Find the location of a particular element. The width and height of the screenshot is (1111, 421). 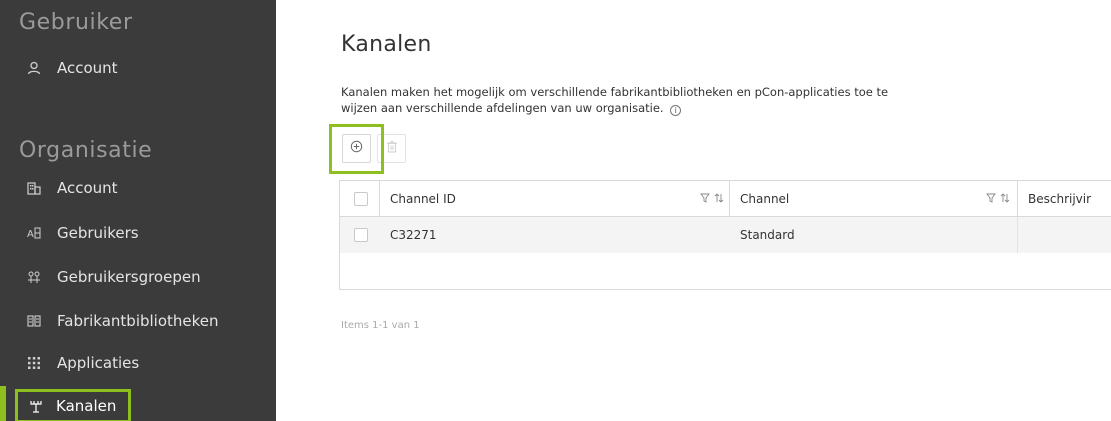

sidebar-item-label: Fabrikantbibliotheken is located at coordinates (138, 321).